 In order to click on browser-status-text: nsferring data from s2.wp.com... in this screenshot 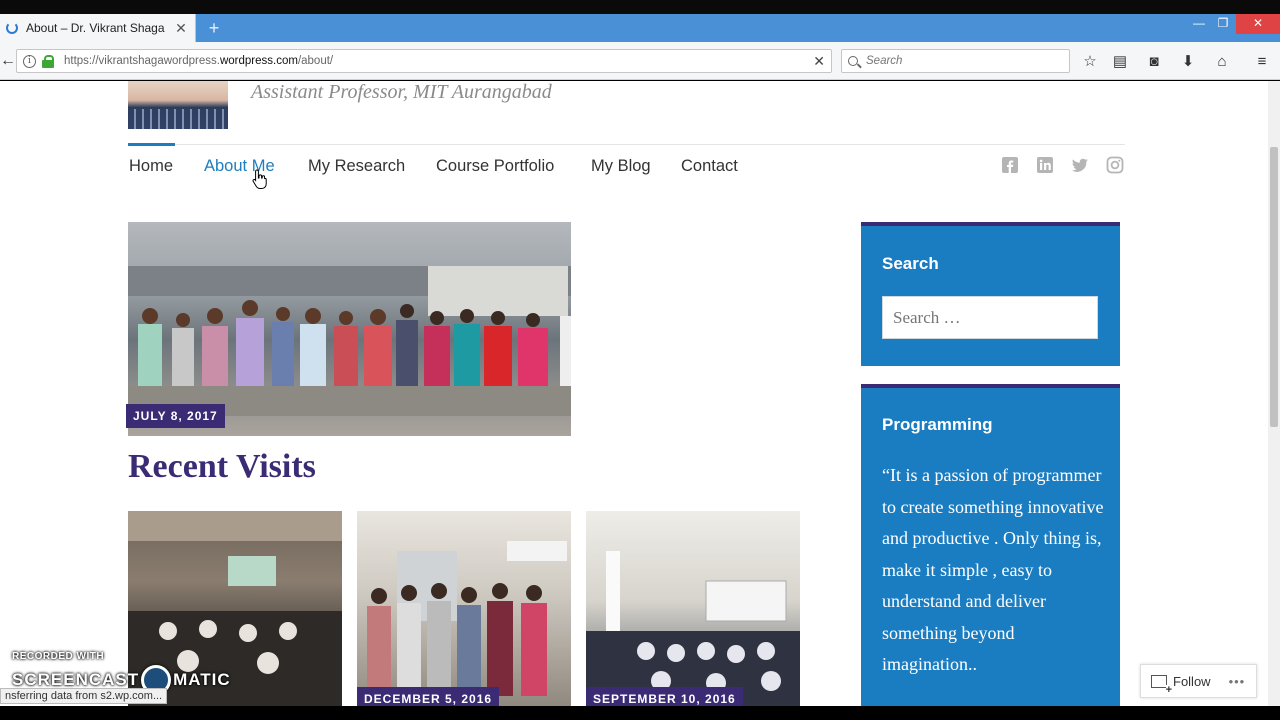, I will do `click(84, 696)`.